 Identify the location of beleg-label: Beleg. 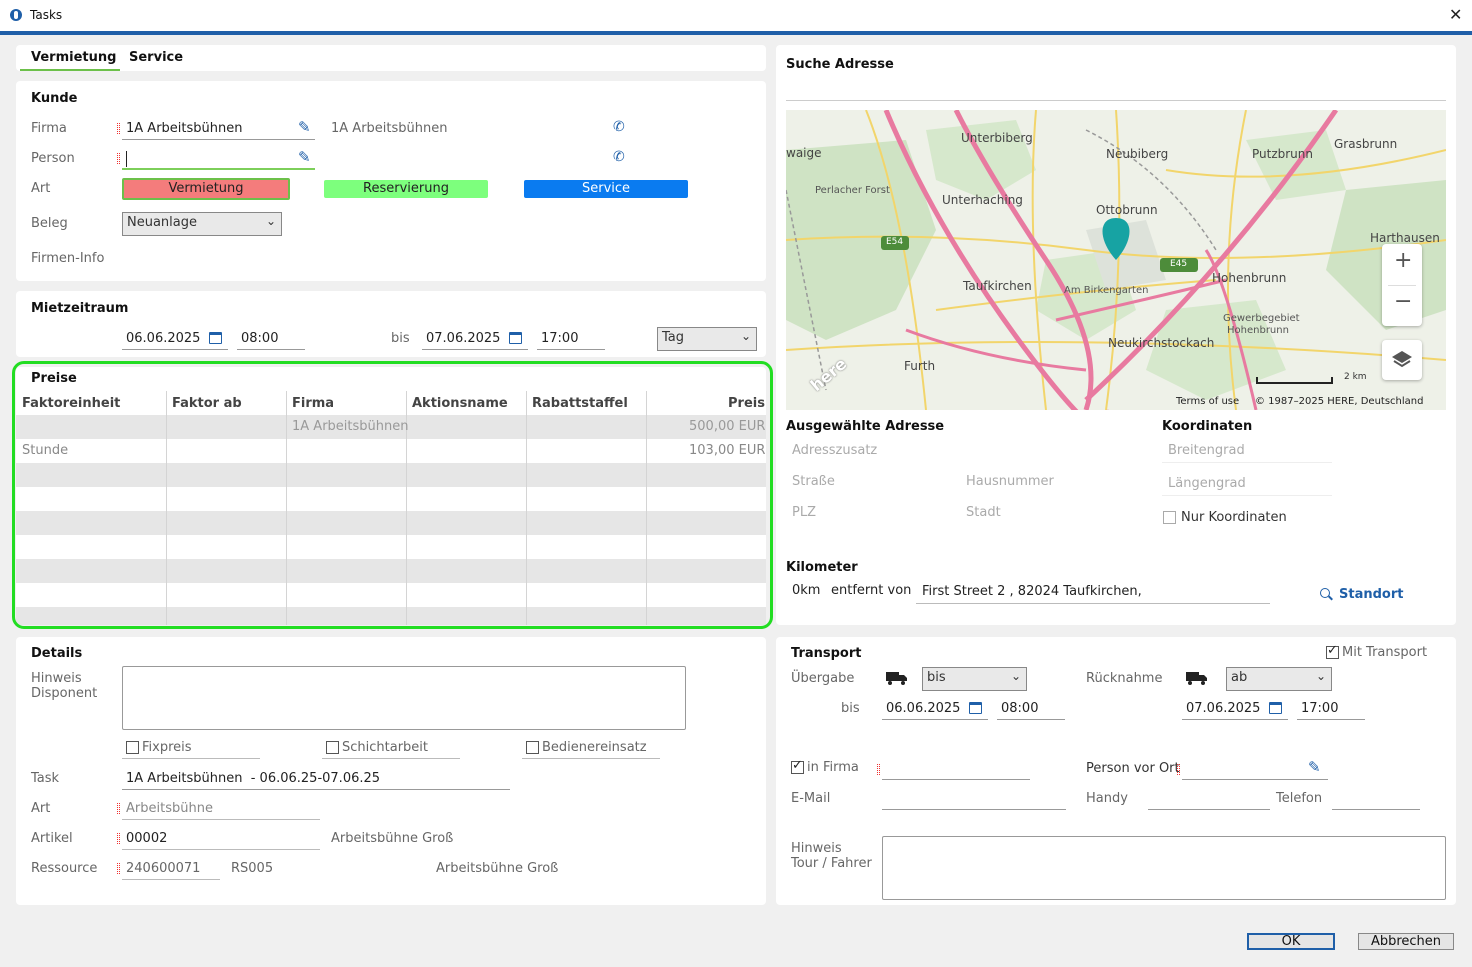
(49, 223).